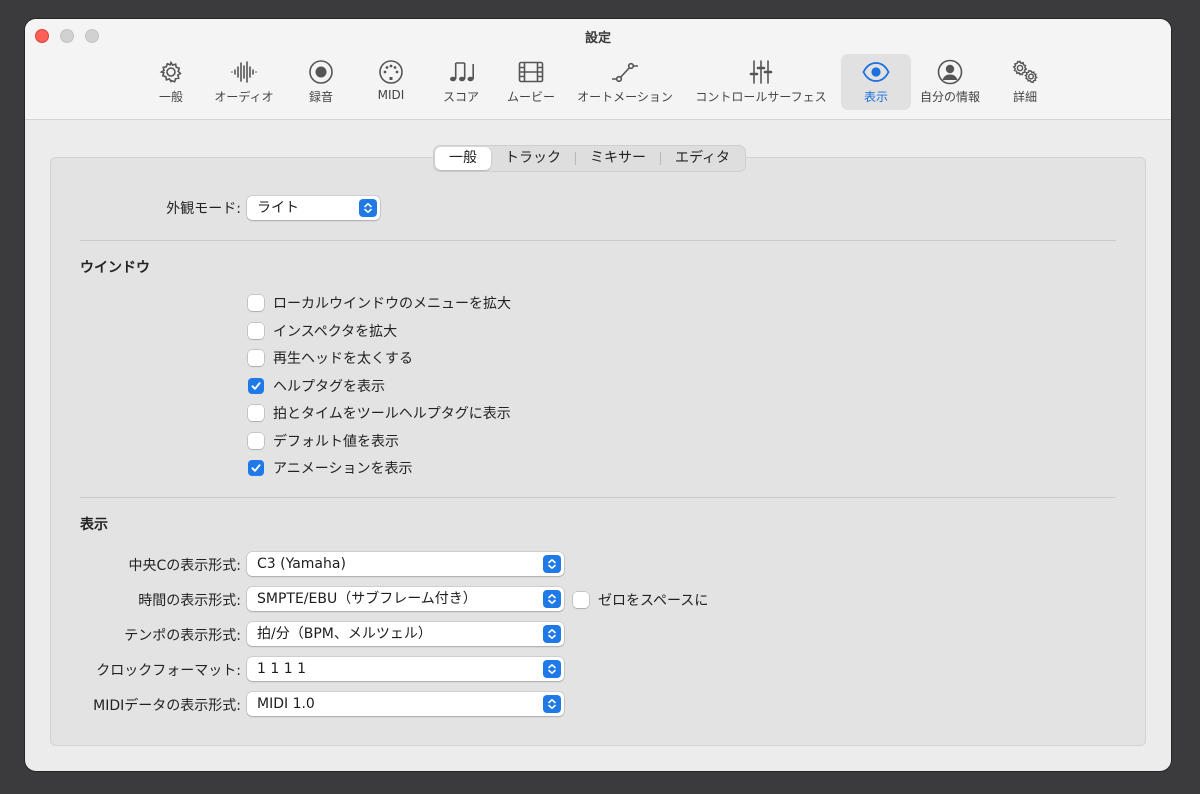 This screenshot has height=794, width=1200. What do you see at coordinates (278, 208) in the screenshot?
I see `appearance-value: ライト` at bounding box center [278, 208].